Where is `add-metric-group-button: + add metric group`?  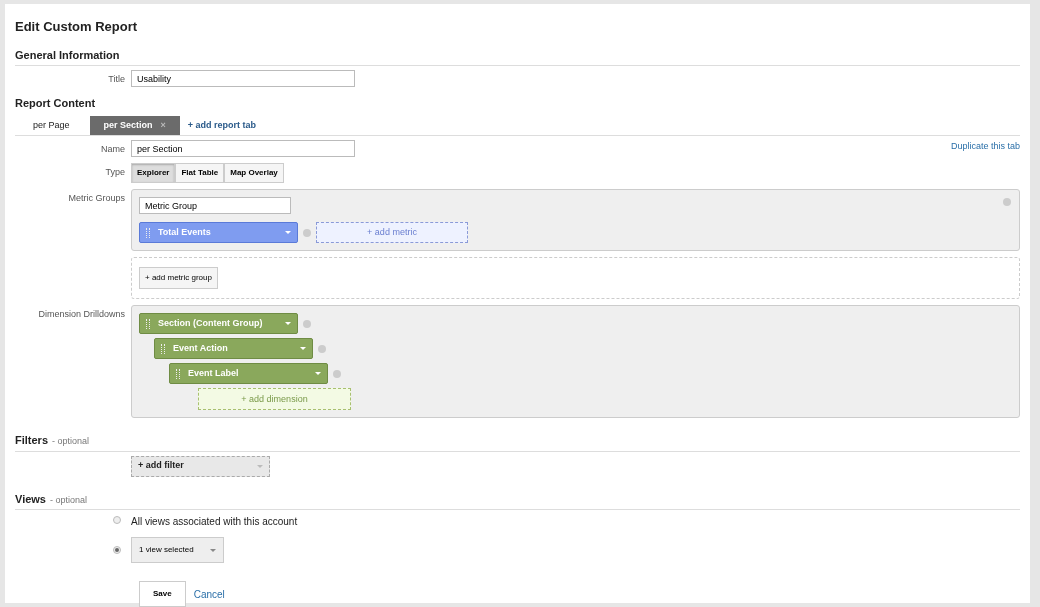
add-metric-group-button: + add metric group is located at coordinates (178, 278).